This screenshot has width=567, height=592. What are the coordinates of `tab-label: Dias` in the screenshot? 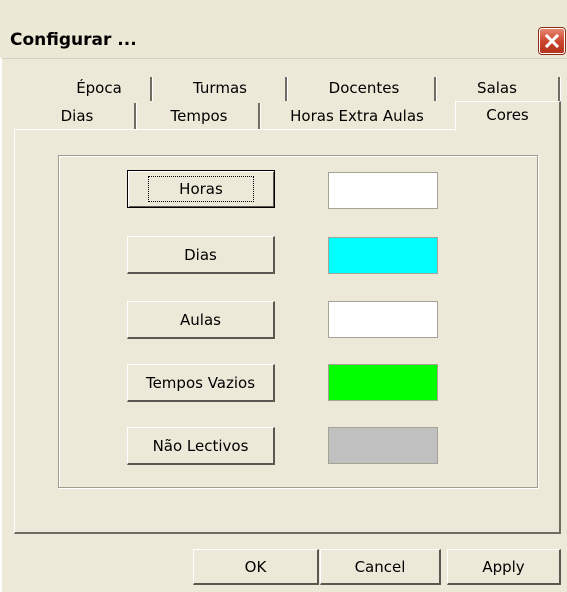 It's located at (77, 116).